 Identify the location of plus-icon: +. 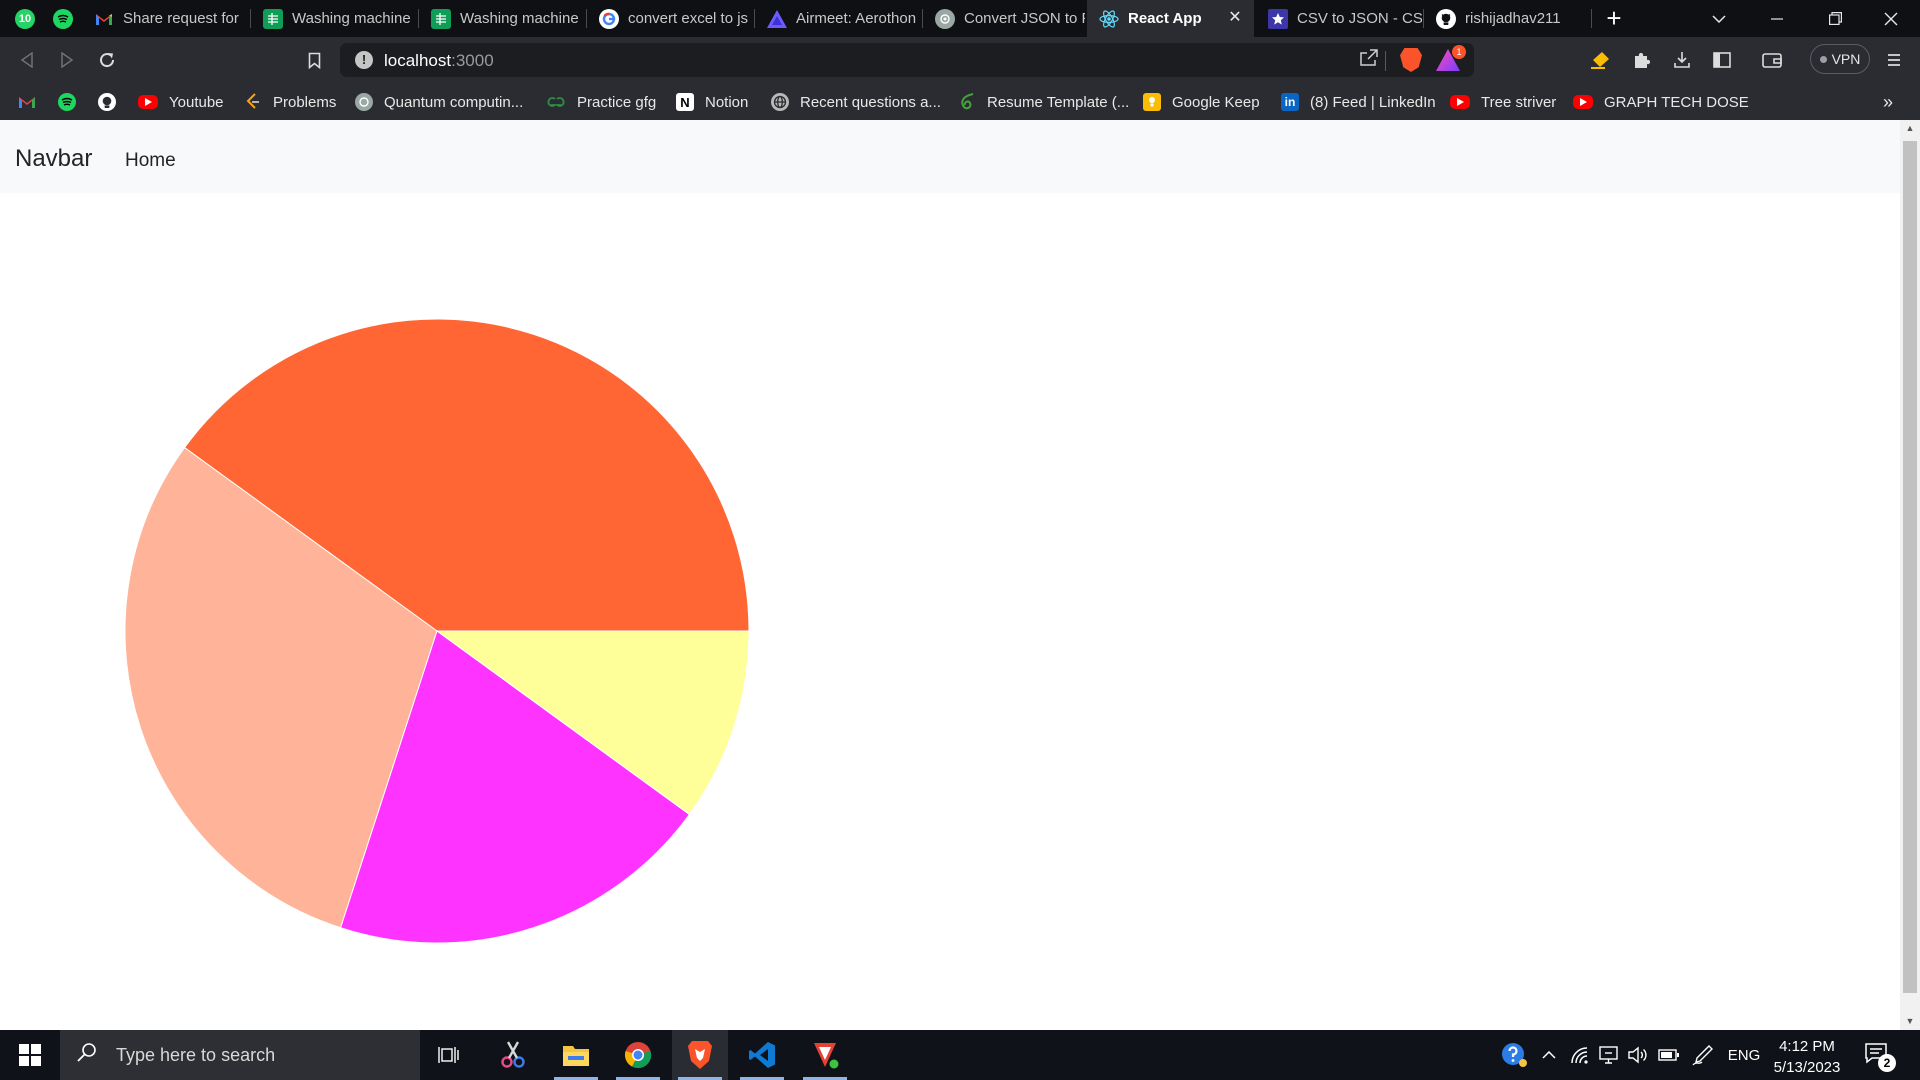
(1614, 18).